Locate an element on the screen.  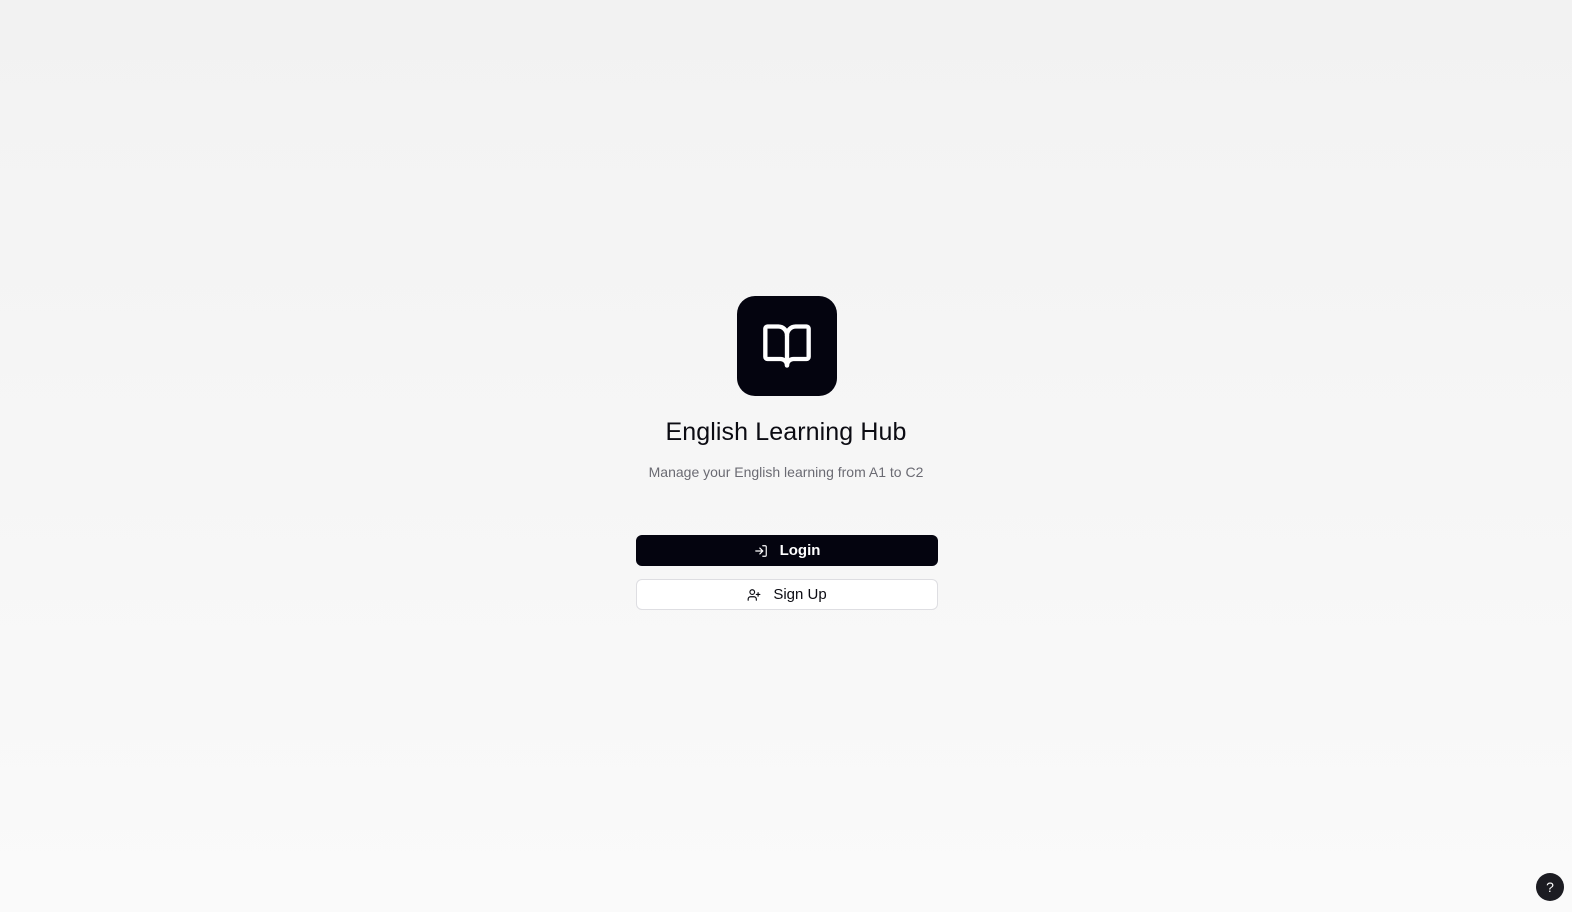
user-plus-icon is located at coordinates (754, 595).